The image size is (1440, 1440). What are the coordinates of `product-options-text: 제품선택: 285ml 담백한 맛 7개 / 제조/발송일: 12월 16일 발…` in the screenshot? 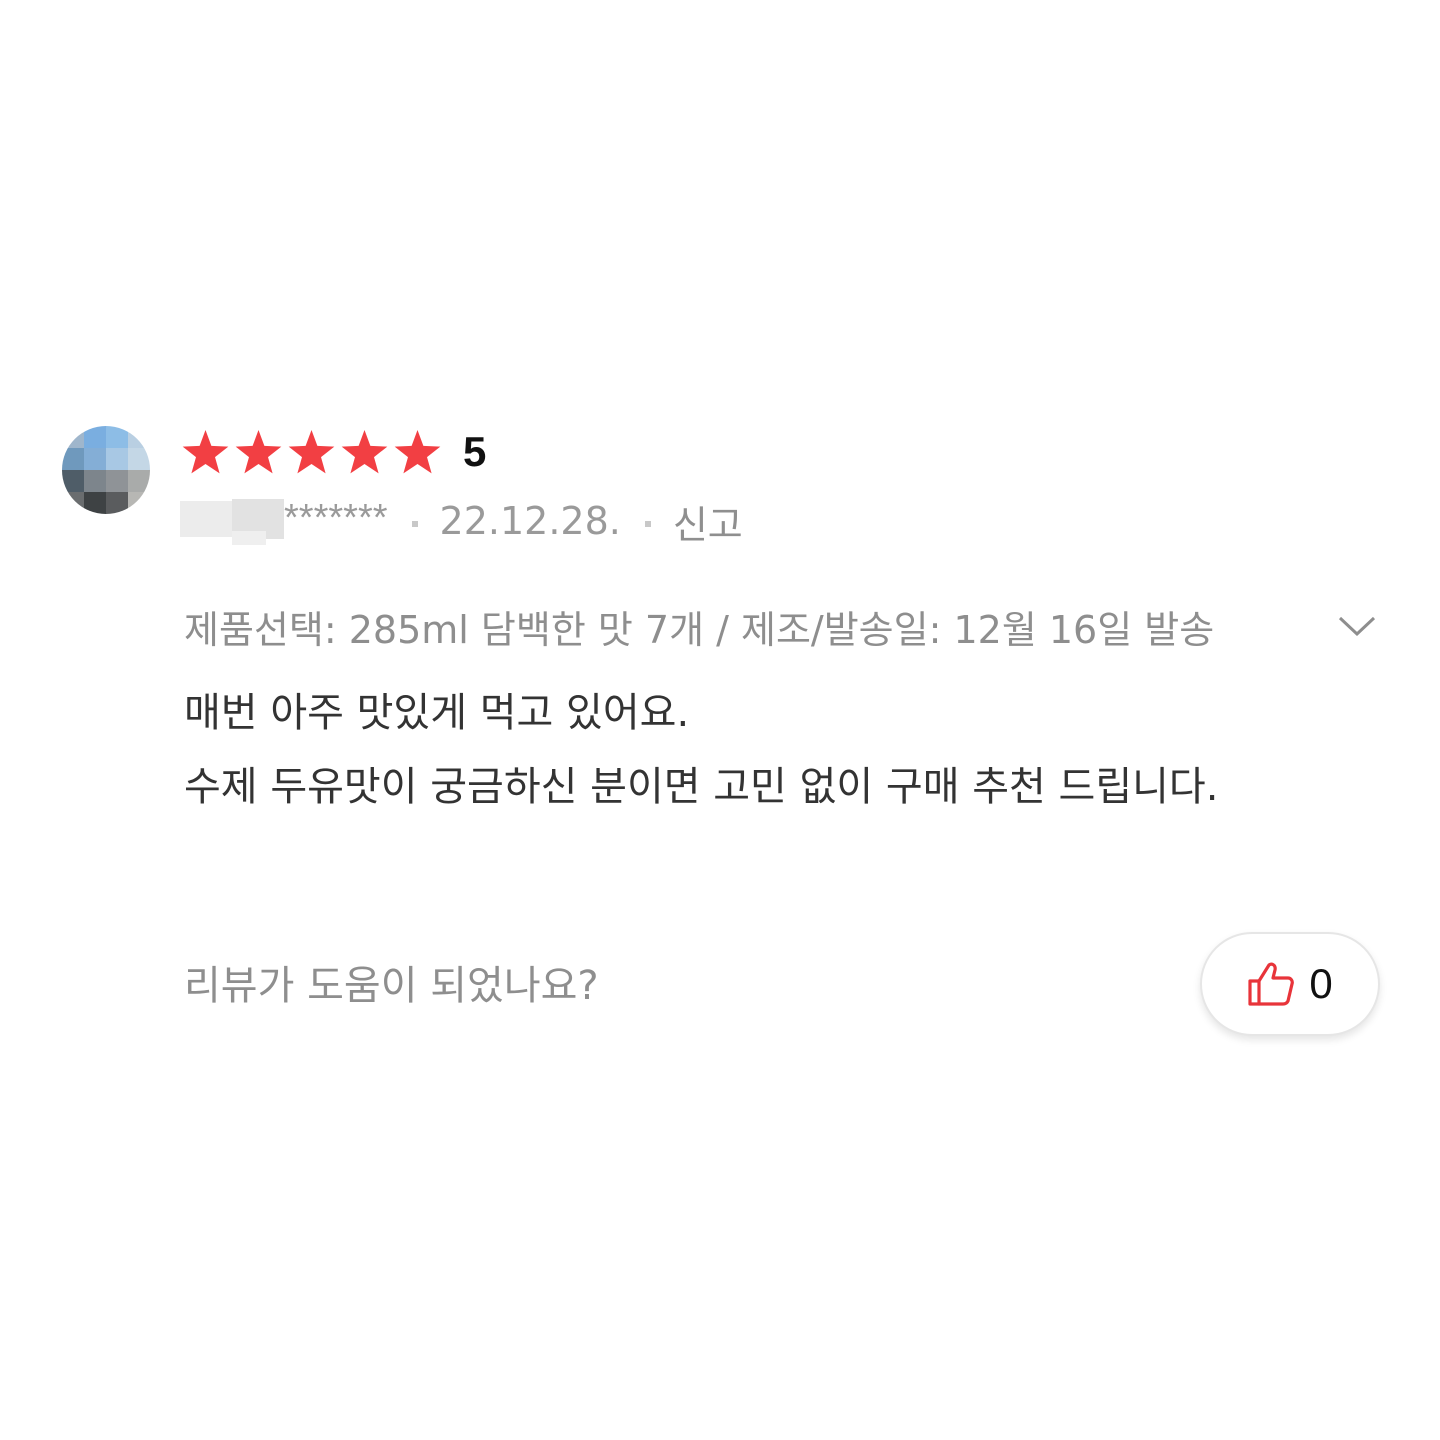 It's located at (699, 629).